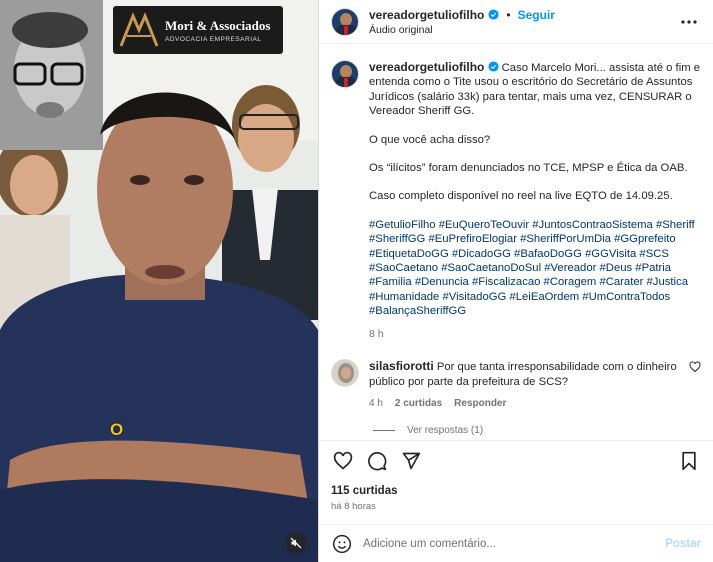 The width and height of the screenshot is (713, 562). What do you see at coordinates (516, 482) in the screenshot?
I see `actions-bar: 115 curtidas há 8 horas` at bounding box center [516, 482].